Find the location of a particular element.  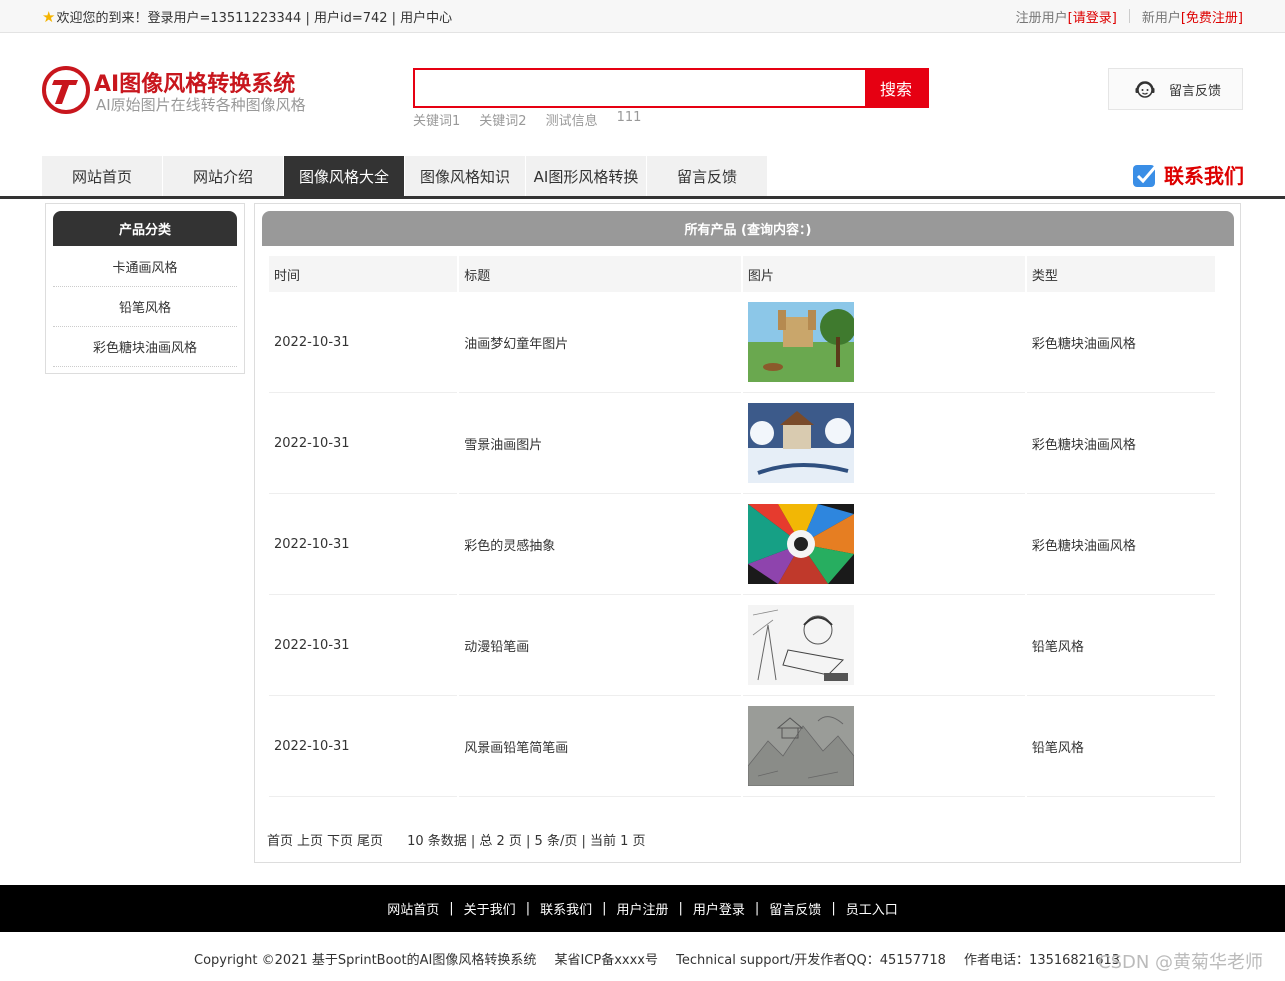

keyword-link: 关键词2 is located at coordinates (502, 119).